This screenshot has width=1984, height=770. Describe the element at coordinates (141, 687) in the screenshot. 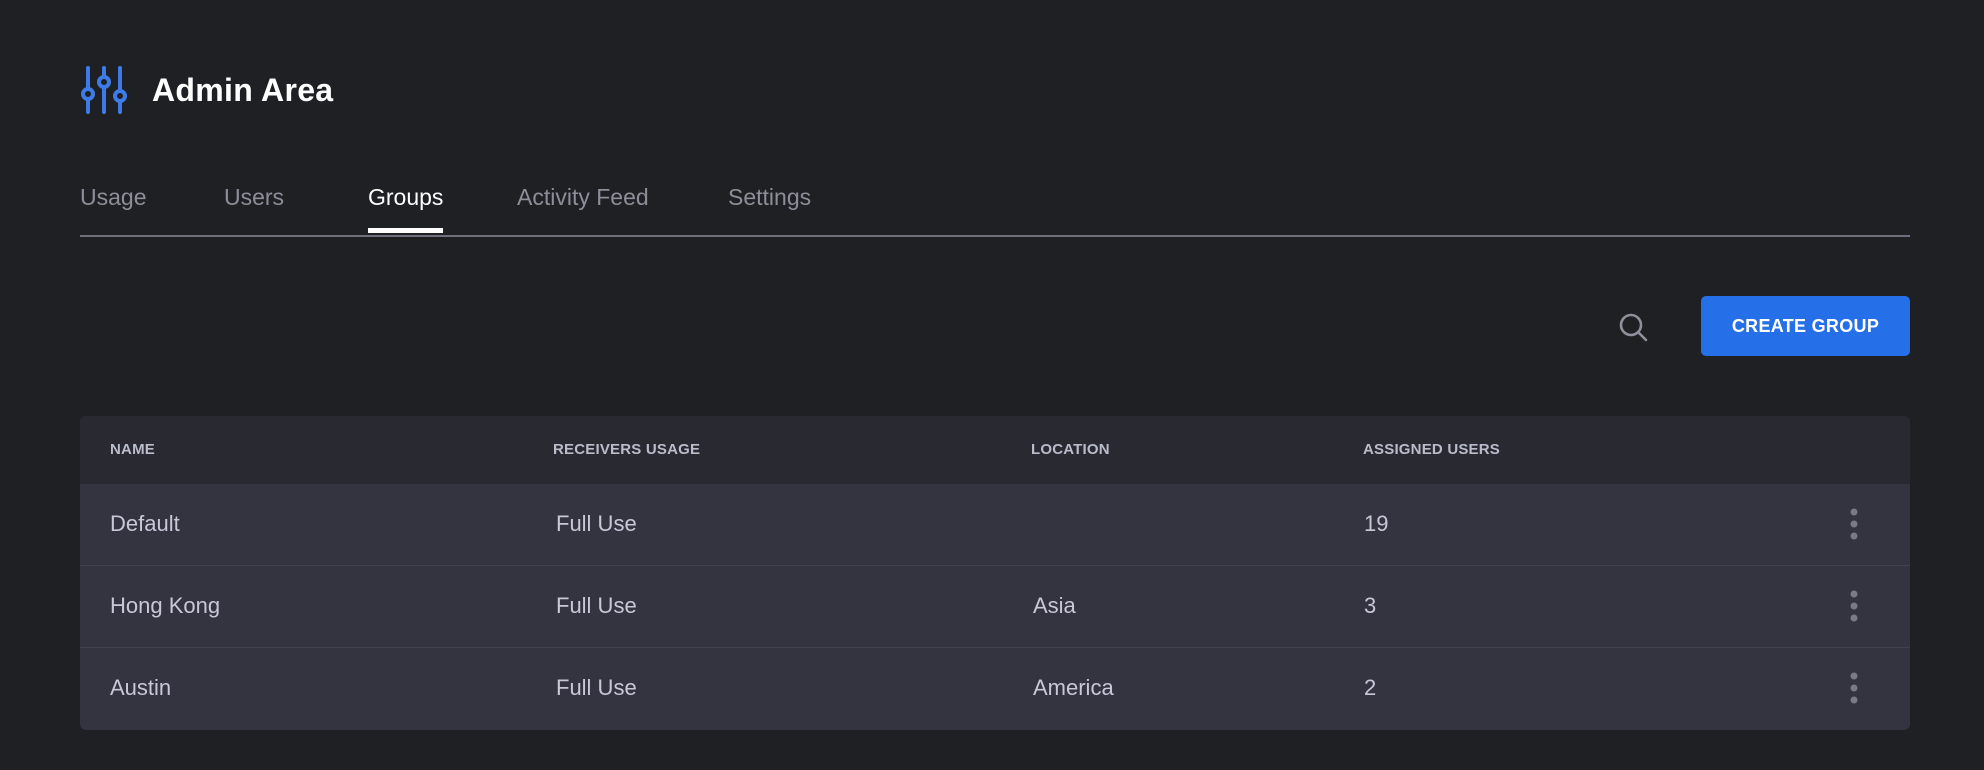

I see `cell-name: Austin` at that location.